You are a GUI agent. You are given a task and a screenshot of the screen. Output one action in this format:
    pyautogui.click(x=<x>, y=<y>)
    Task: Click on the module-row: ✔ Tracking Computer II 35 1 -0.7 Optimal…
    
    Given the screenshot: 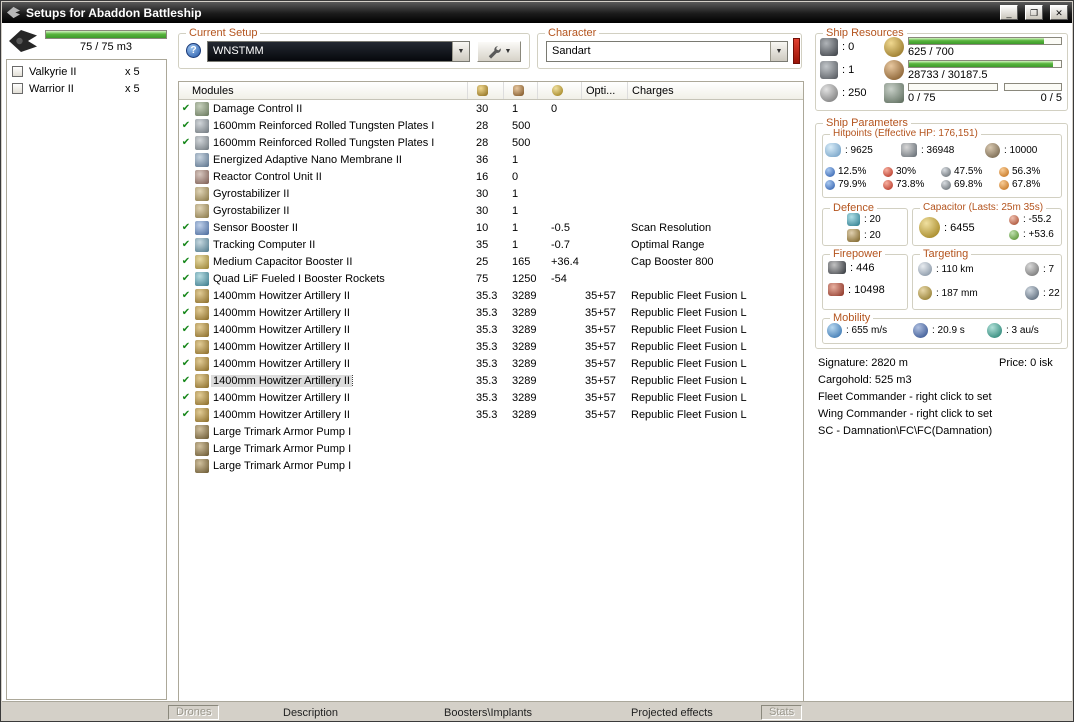 What is the action you would take?
    pyautogui.click(x=491, y=244)
    